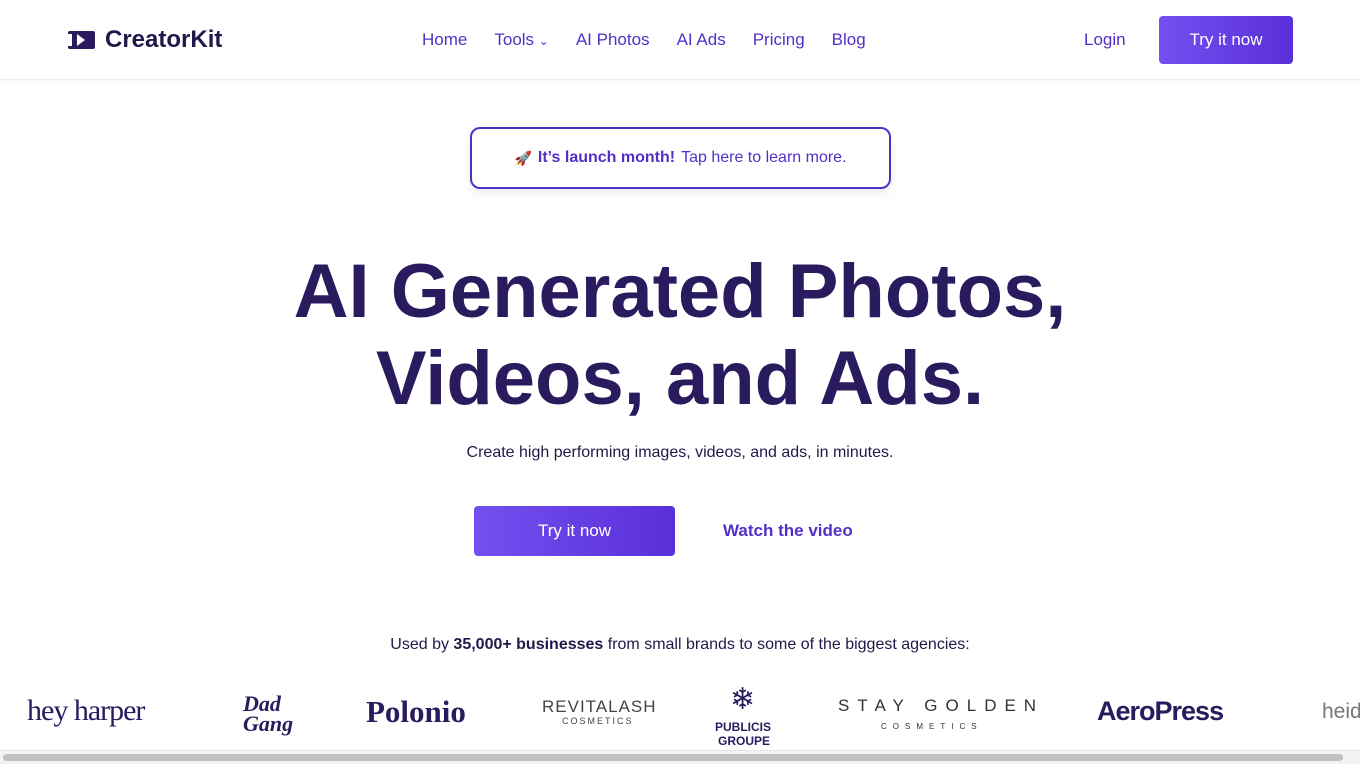  What do you see at coordinates (932, 726) in the screenshot?
I see `logo-stay-golden-sub: COSMETICS` at bounding box center [932, 726].